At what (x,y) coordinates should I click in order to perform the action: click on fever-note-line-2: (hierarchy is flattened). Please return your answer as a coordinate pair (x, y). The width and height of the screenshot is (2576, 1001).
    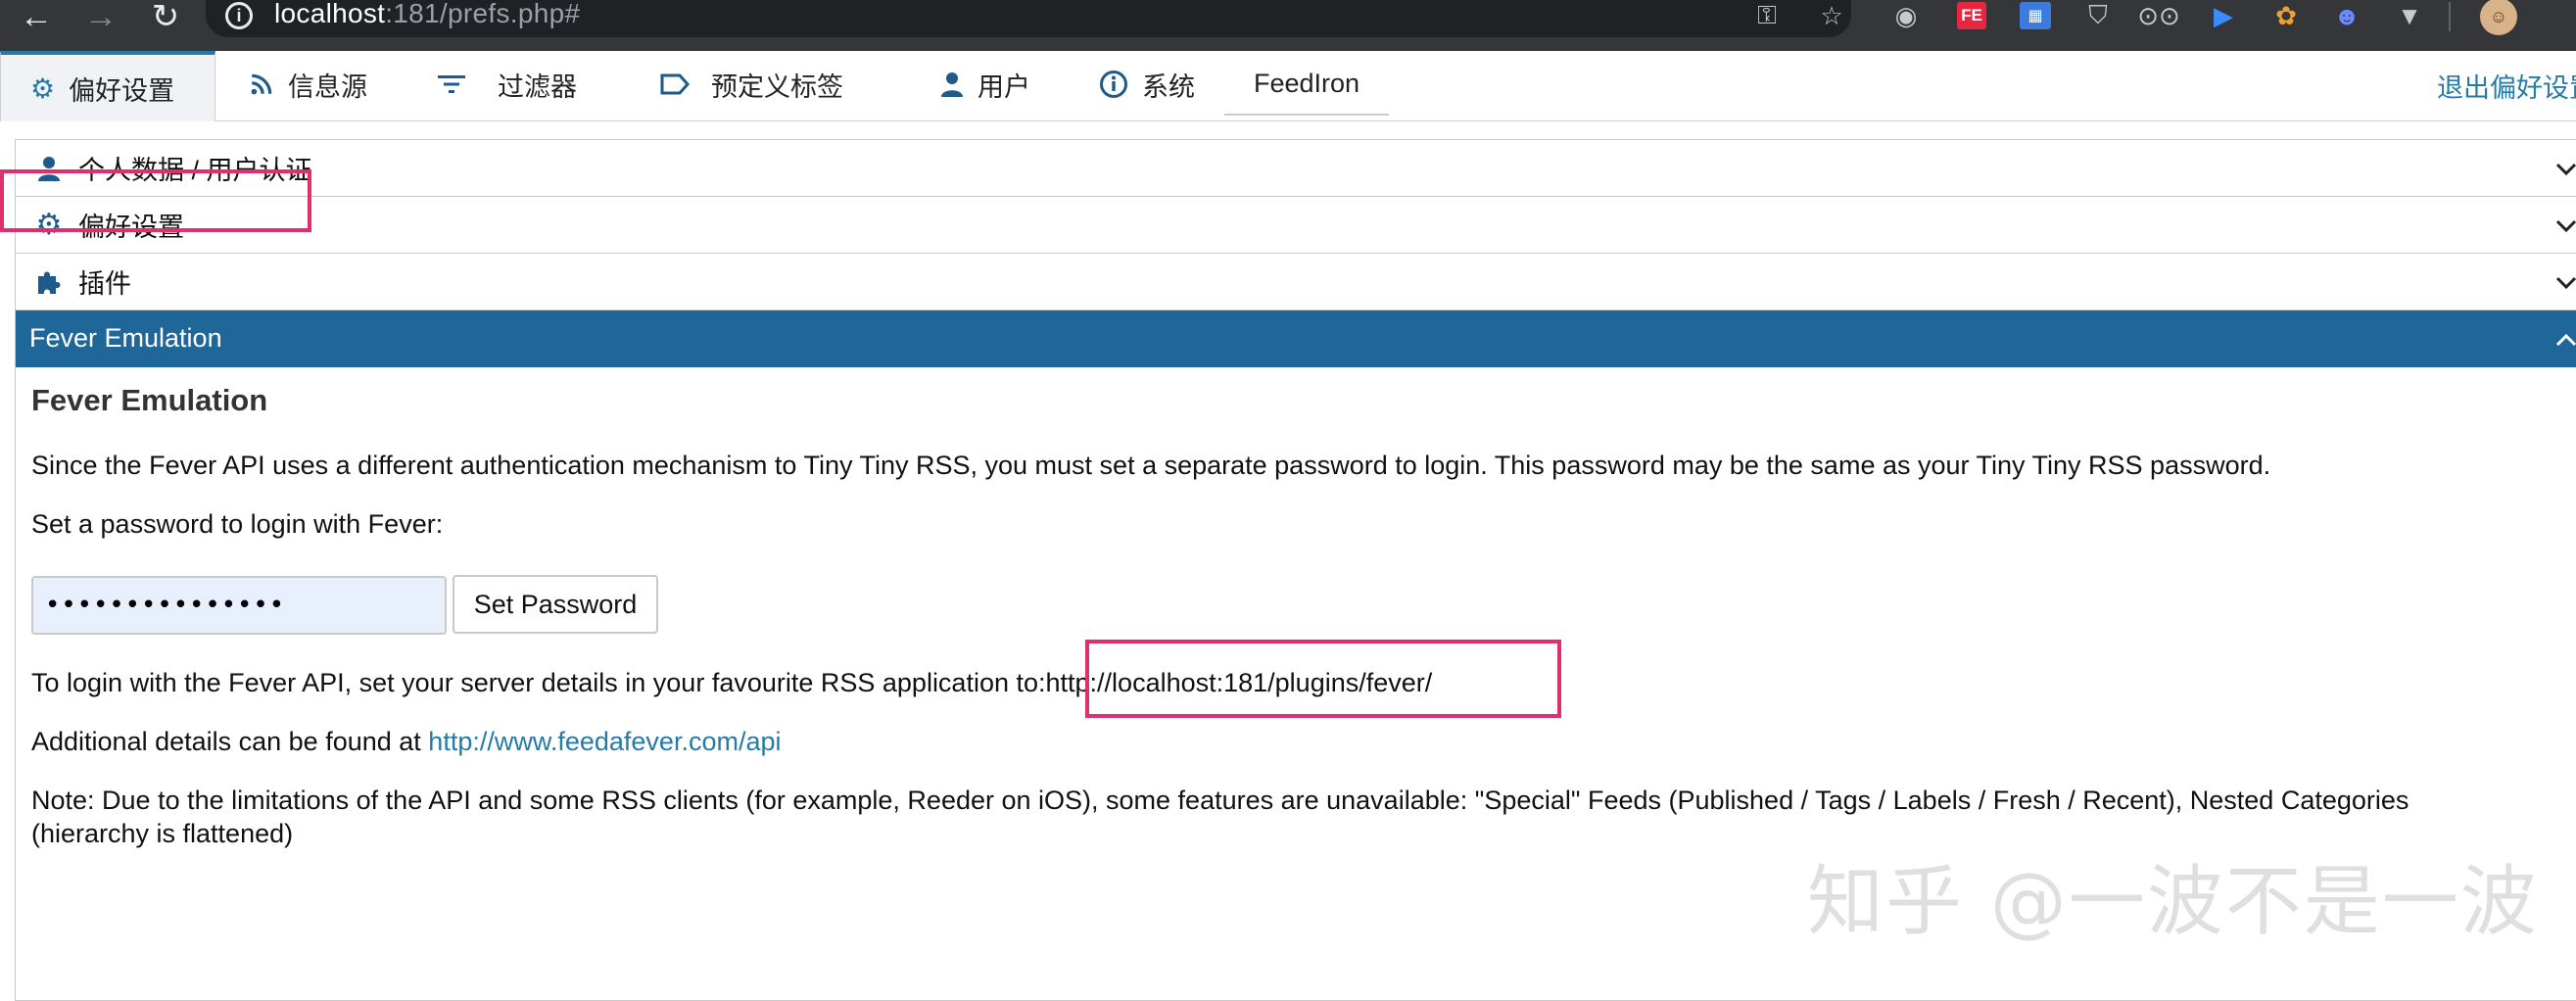
    Looking at the image, I should click on (162, 834).